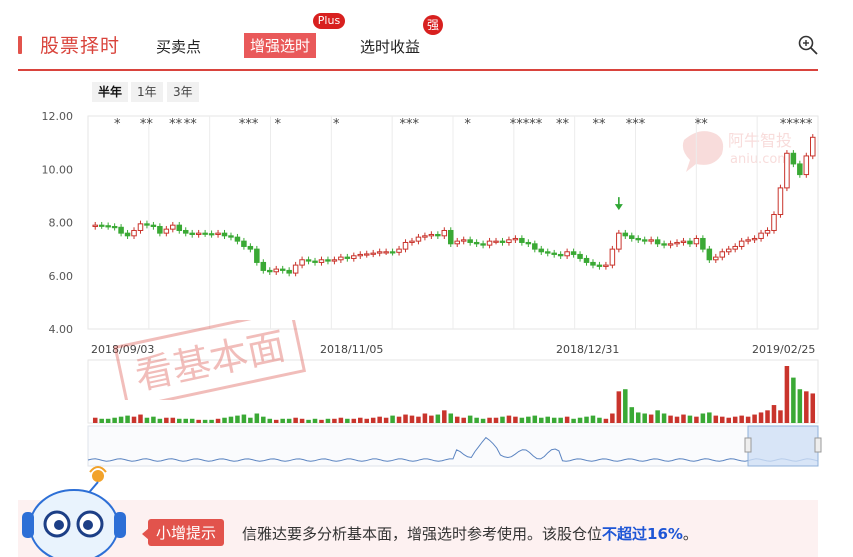  Describe the element at coordinates (783, 446) in the screenshot. I see `navigator-selection` at that location.